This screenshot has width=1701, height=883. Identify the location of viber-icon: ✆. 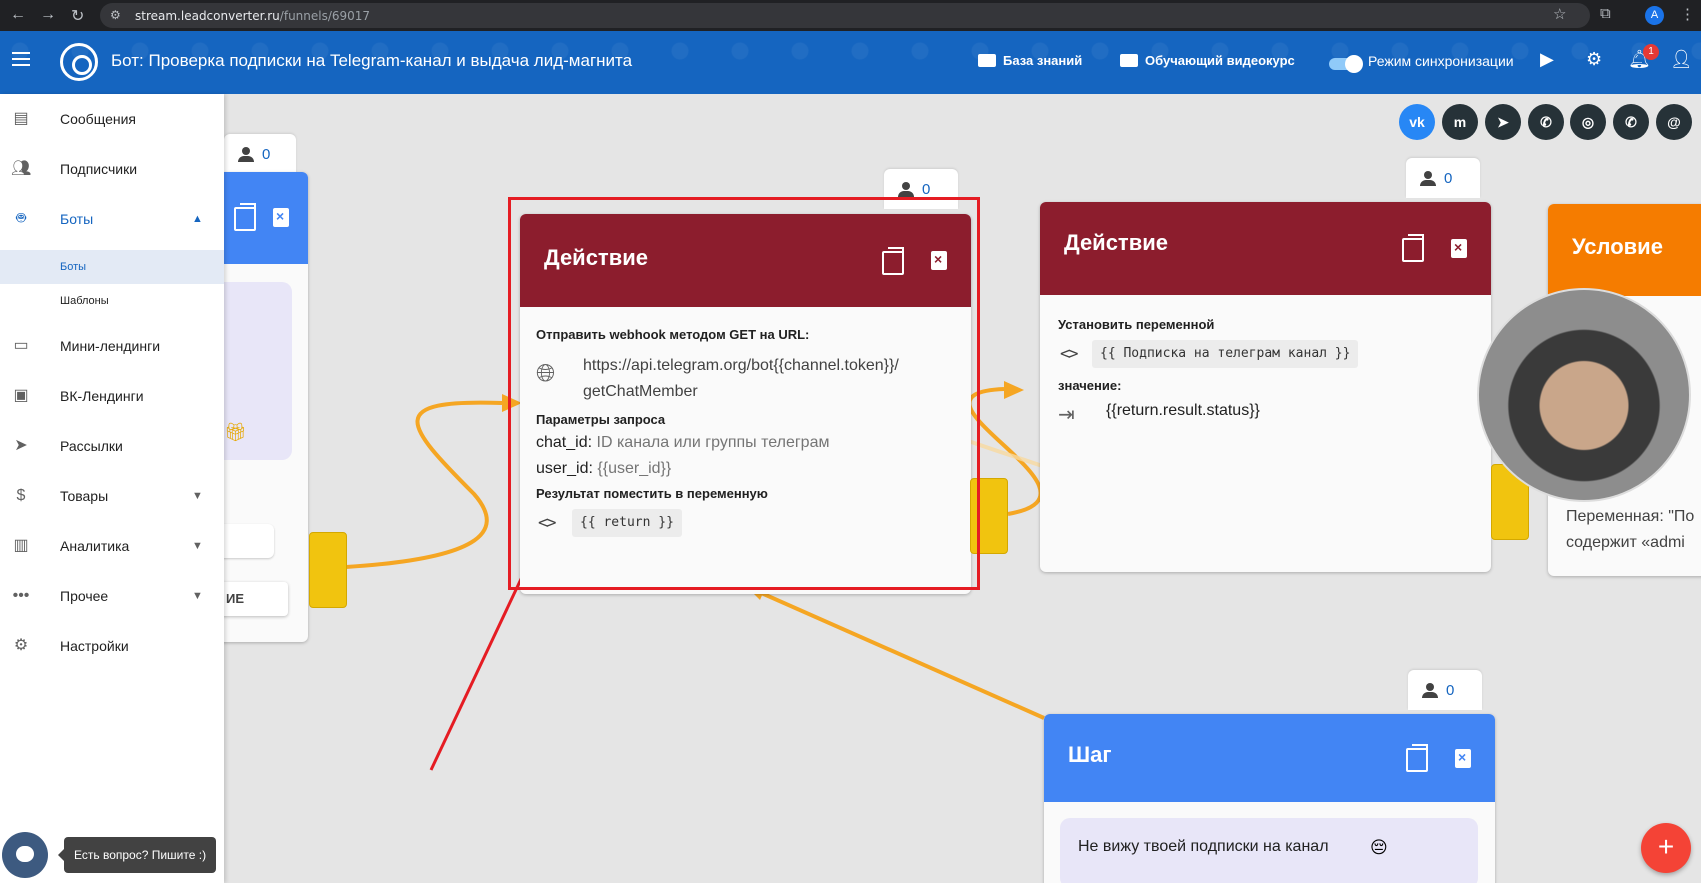
(1546, 122).